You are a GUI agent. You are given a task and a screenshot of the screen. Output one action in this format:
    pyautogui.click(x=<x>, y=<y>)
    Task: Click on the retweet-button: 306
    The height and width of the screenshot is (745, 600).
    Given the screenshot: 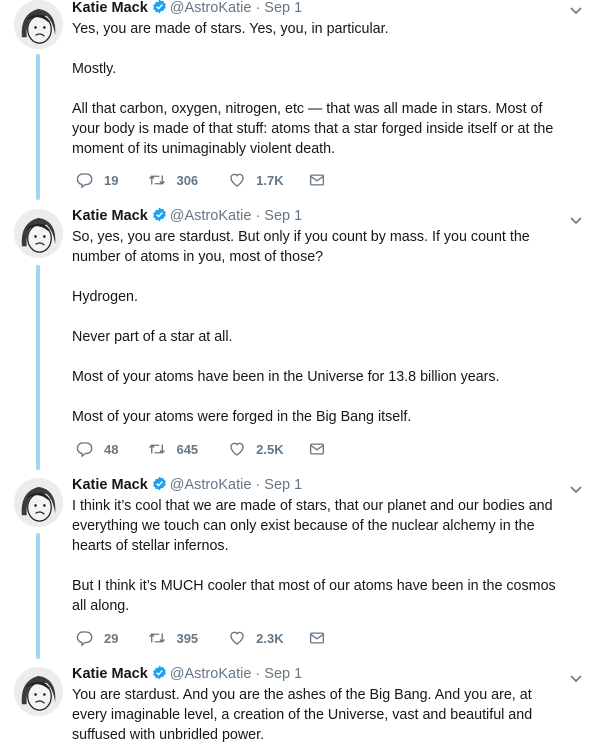 What is the action you would take?
    pyautogui.click(x=173, y=180)
    